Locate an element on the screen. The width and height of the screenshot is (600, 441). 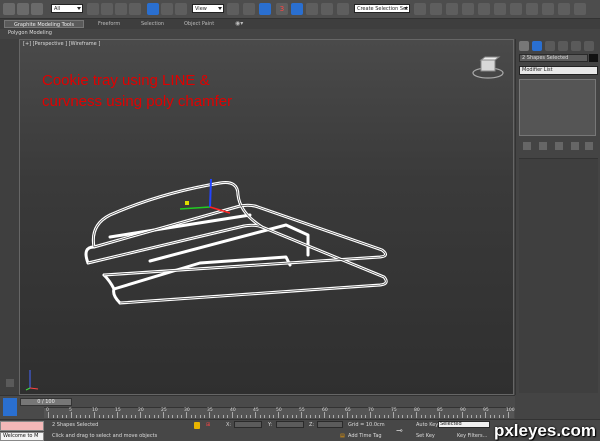
selection-lock-icon is located at coordinates (197, 425).